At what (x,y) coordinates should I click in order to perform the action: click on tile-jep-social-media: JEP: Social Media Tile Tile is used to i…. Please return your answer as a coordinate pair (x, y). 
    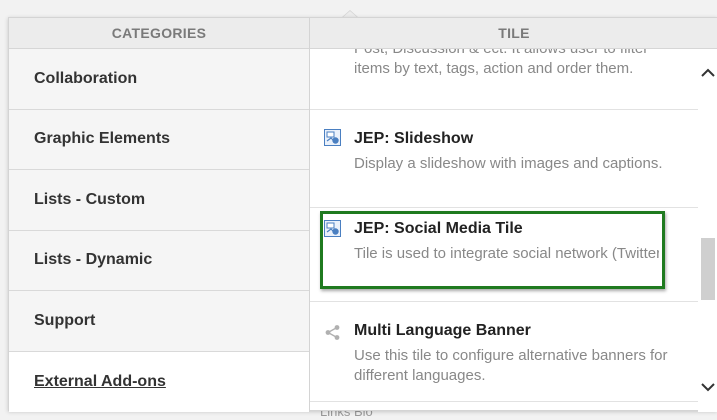
    Looking at the image, I should click on (504, 255).